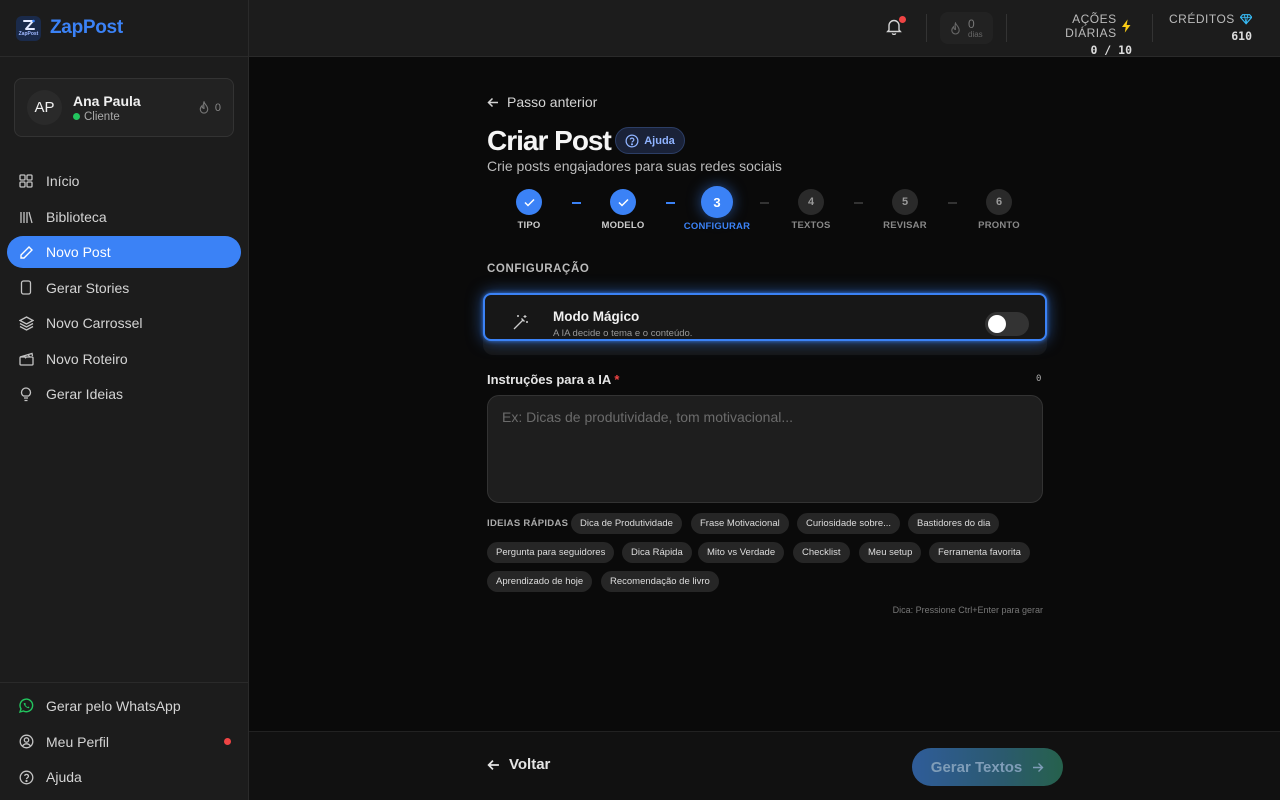  I want to click on library-icon, so click(26, 217).